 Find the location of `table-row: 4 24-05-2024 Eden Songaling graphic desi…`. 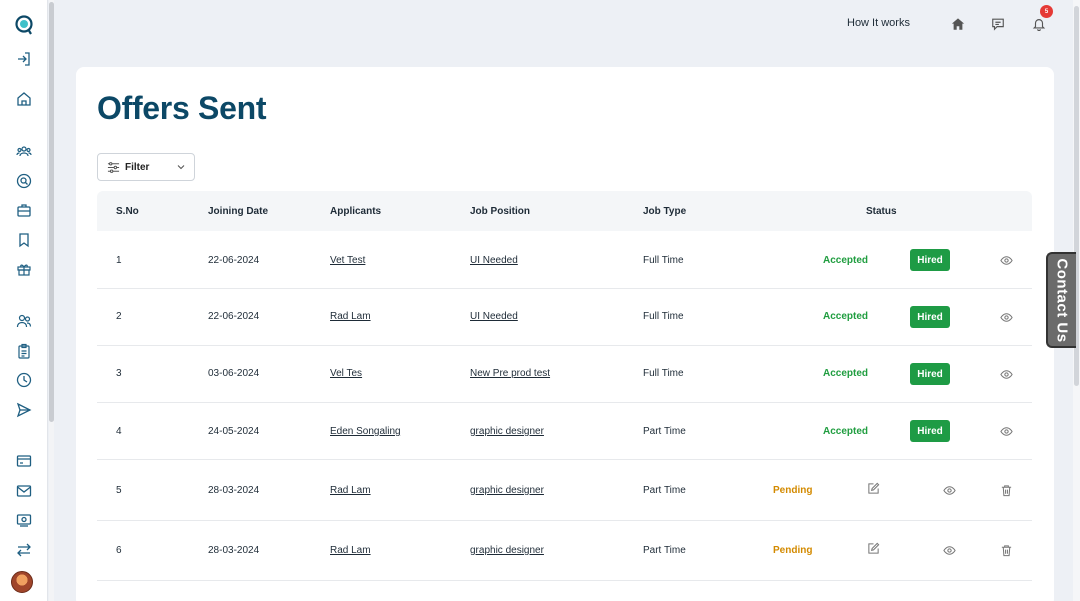

table-row: 4 24-05-2024 Eden Songaling graphic desi… is located at coordinates (564, 431).